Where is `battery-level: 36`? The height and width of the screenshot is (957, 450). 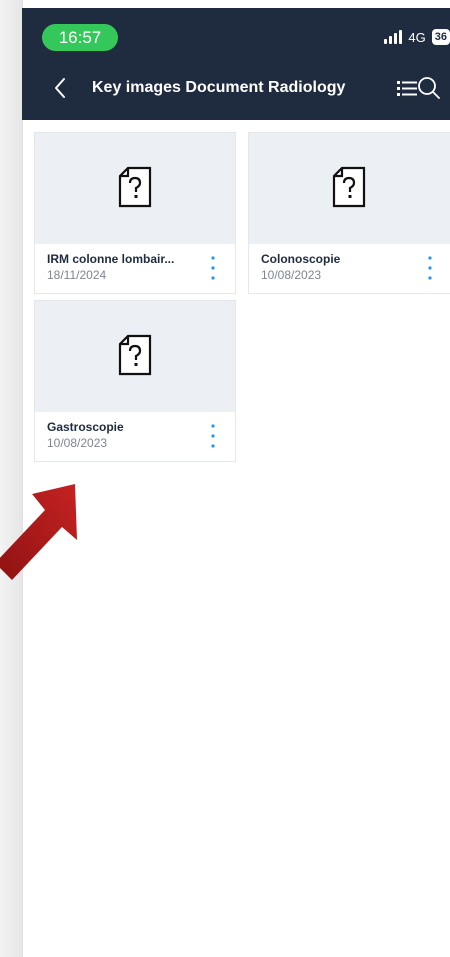
battery-level: 36 is located at coordinates (440, 37).